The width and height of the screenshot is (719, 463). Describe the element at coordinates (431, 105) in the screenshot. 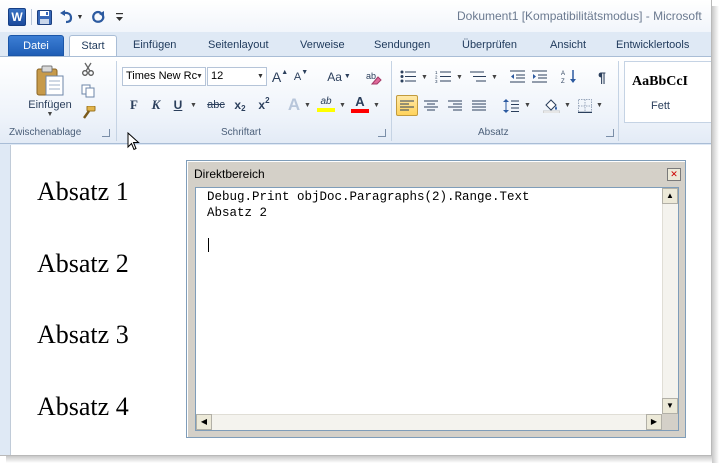

I see `align-center-icon` at that location.